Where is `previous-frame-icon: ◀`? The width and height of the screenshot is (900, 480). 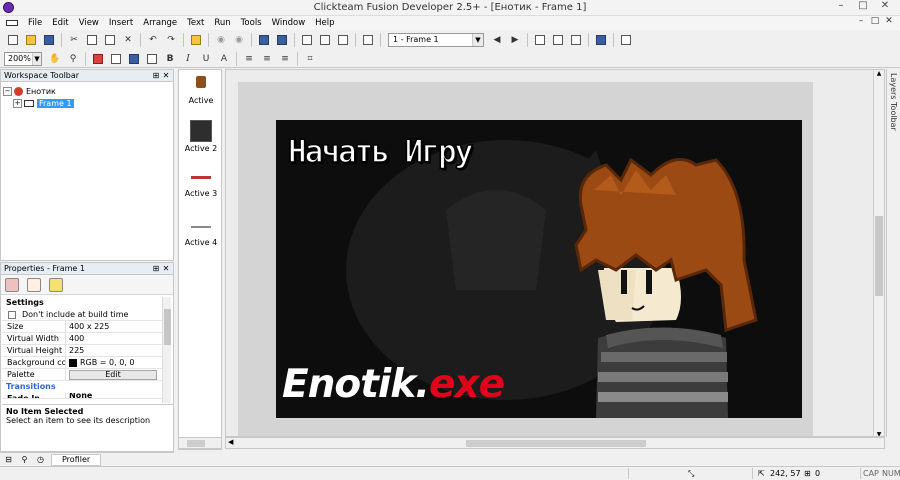 previous-frame-icon: ◀ is located at coordinates (497, 40).